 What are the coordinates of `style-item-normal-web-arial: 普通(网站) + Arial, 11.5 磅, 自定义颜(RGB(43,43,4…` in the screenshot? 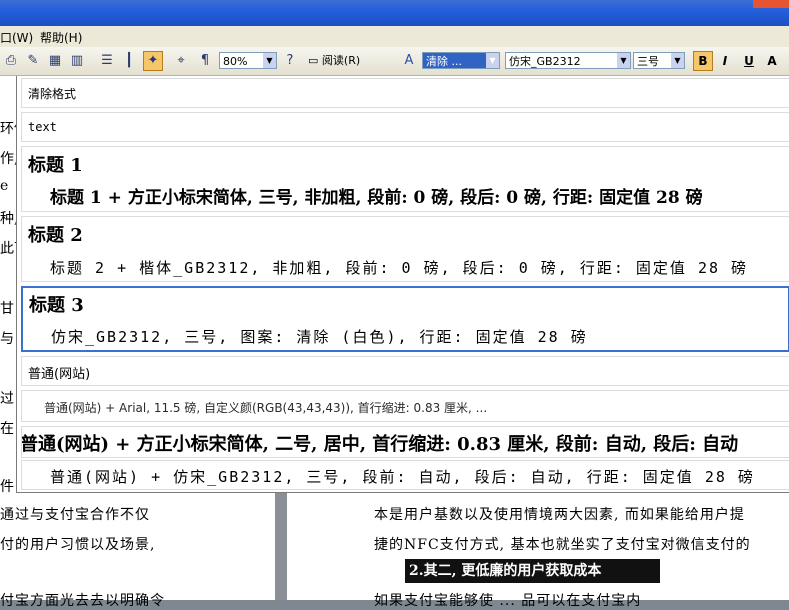 It's located at (405, 406).